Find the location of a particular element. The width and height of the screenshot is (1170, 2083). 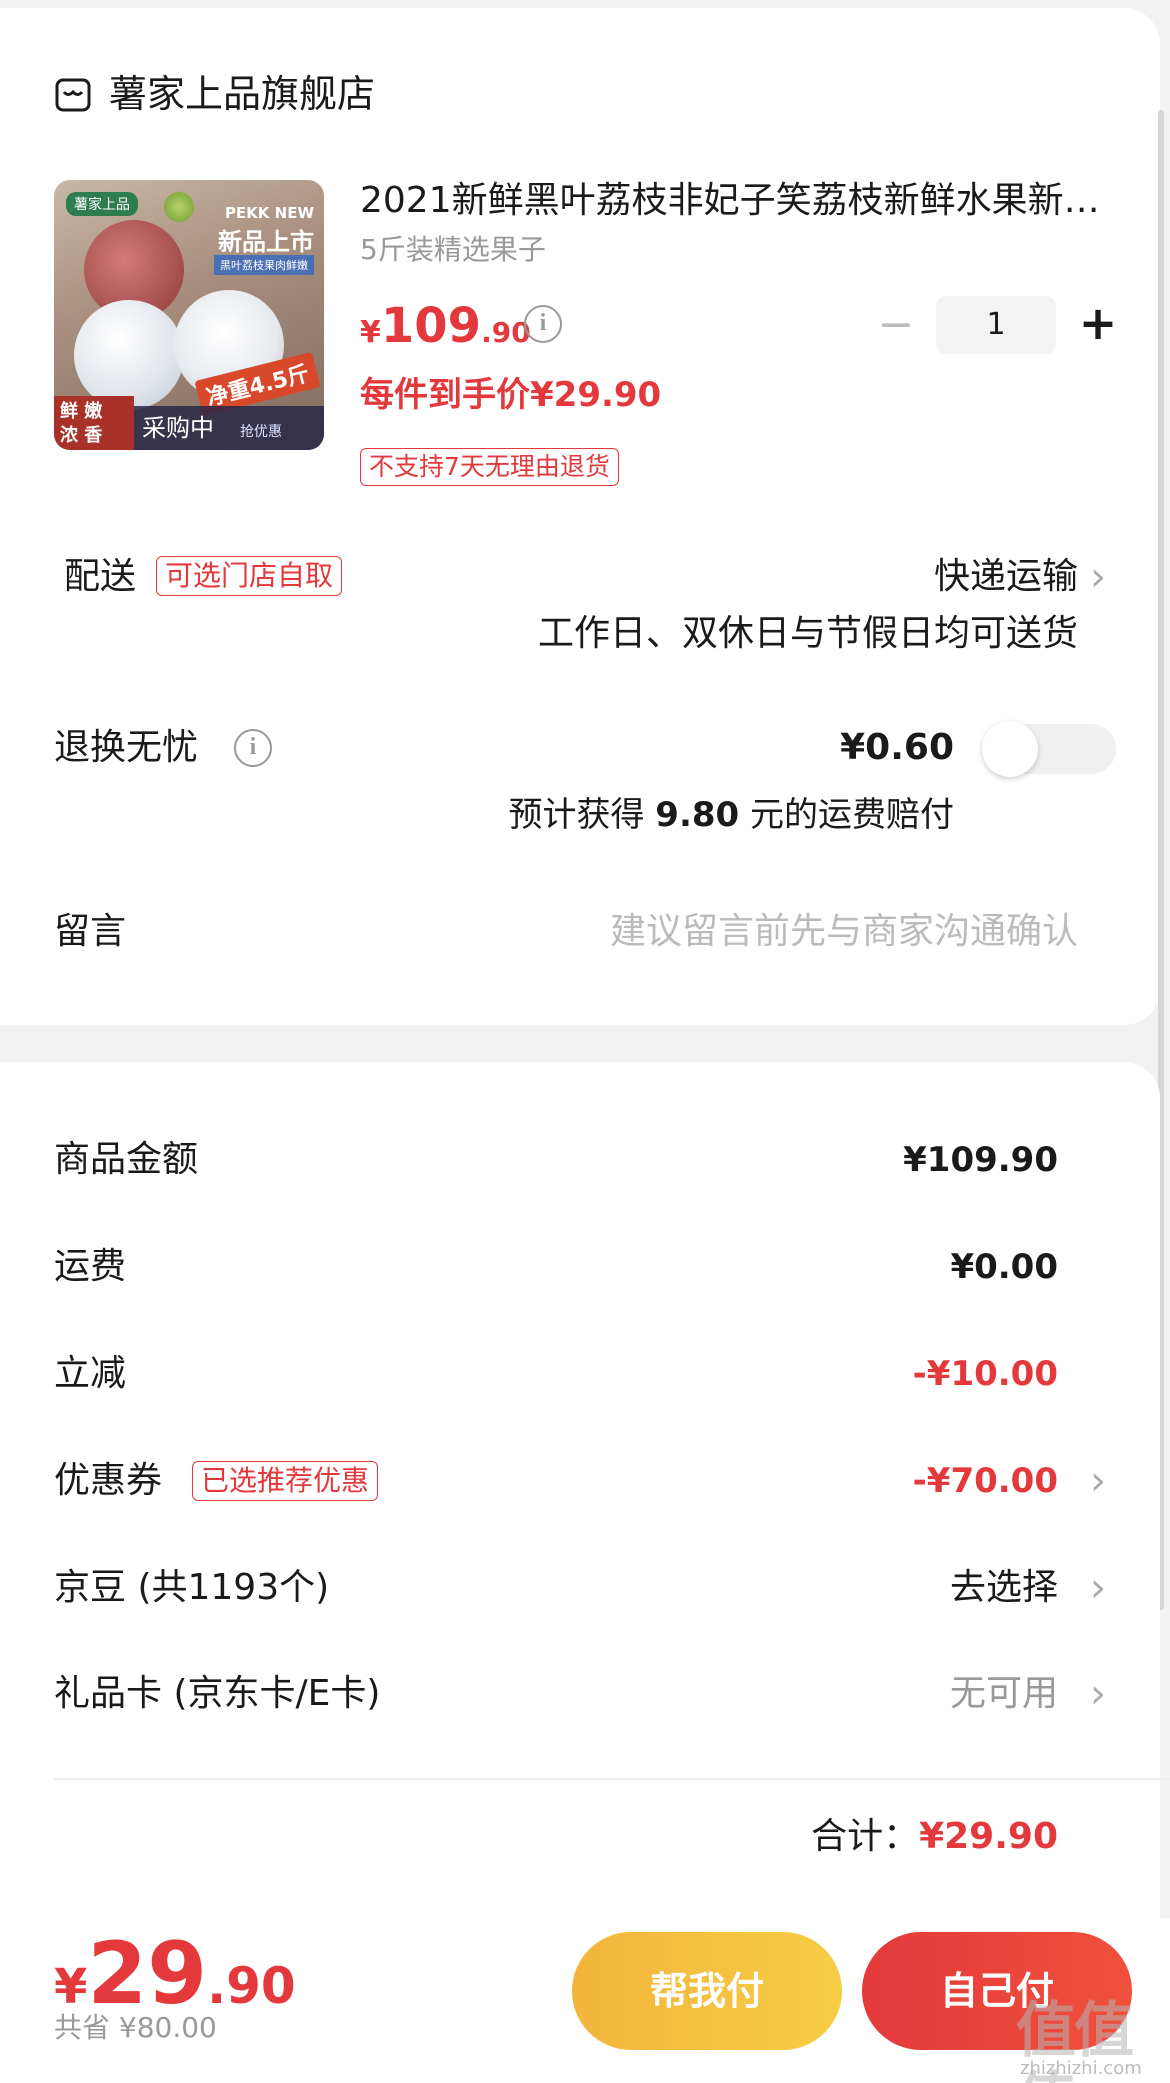

message-label: 留言 is located at coordinates (90, 931).